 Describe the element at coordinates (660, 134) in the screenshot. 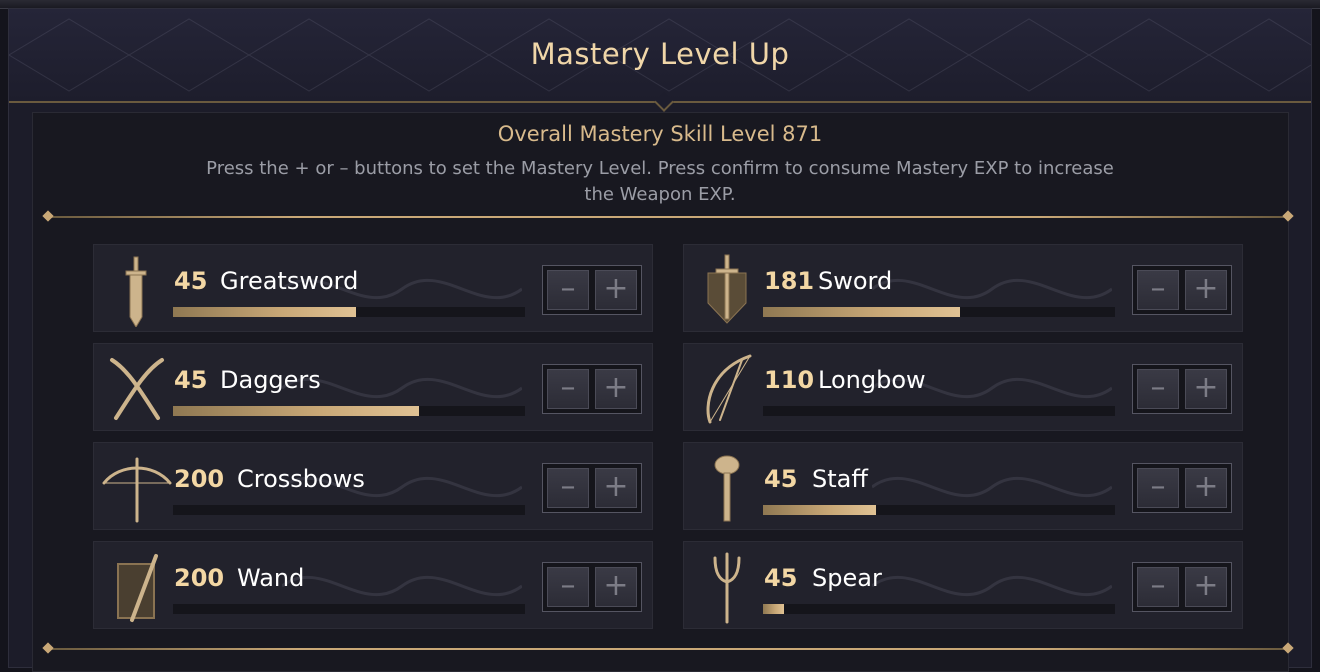

I see `overall-mastery-level: Overall Mastery Skill Level 871` at that location.